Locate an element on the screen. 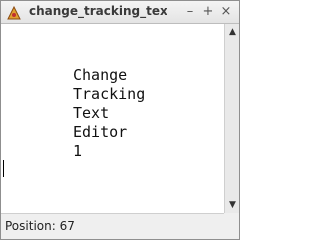  close-button: × is located at coordinates (226, 12).